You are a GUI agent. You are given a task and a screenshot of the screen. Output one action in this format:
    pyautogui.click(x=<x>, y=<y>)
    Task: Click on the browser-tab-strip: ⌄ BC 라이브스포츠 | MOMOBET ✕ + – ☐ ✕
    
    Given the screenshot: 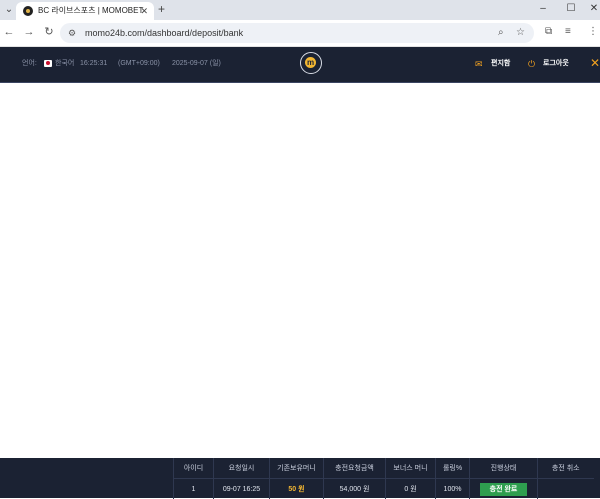 What is the action you would take?
    pyautogui.click(x=300, y=10)
    